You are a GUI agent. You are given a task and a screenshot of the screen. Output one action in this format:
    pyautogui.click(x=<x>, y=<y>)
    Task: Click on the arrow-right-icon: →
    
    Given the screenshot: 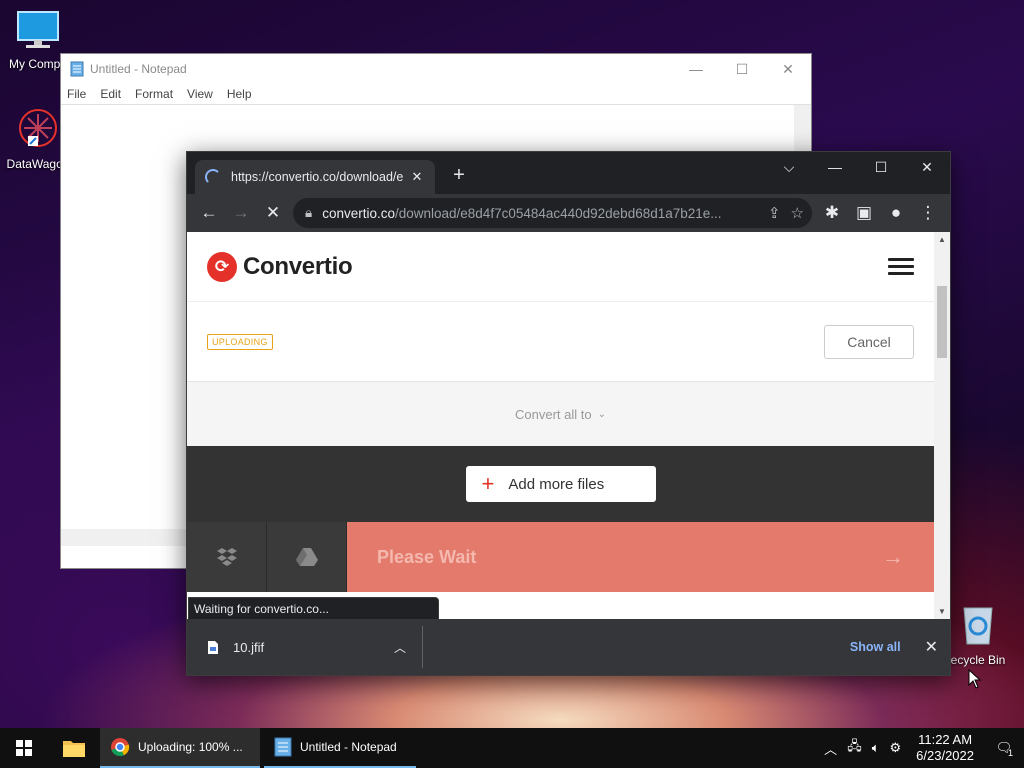 What is the action you would take?
    pyautogui.click(x=893, y=556)
    